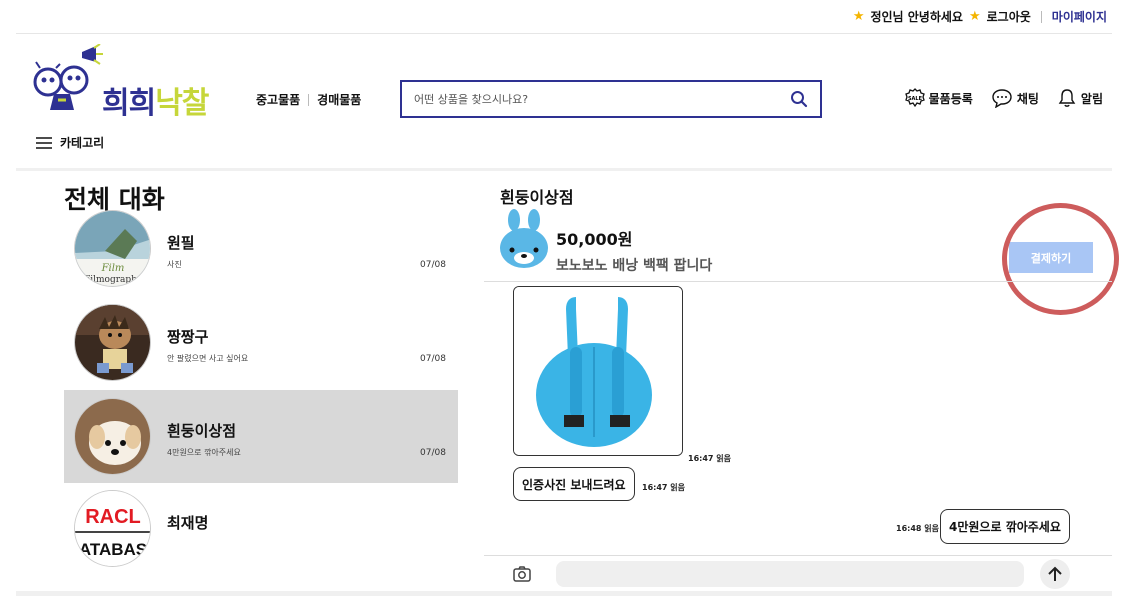 The height and width of the screenshot is (596, 1125). I want to click on chat-name: 흰둥이상점, so click(202, 431).